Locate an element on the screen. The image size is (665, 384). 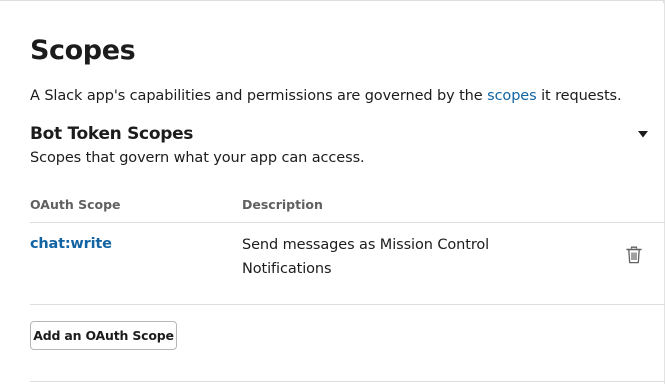
add-oauth-scope-button: Add an OAuth Scope is located at coordinates (103, 335).